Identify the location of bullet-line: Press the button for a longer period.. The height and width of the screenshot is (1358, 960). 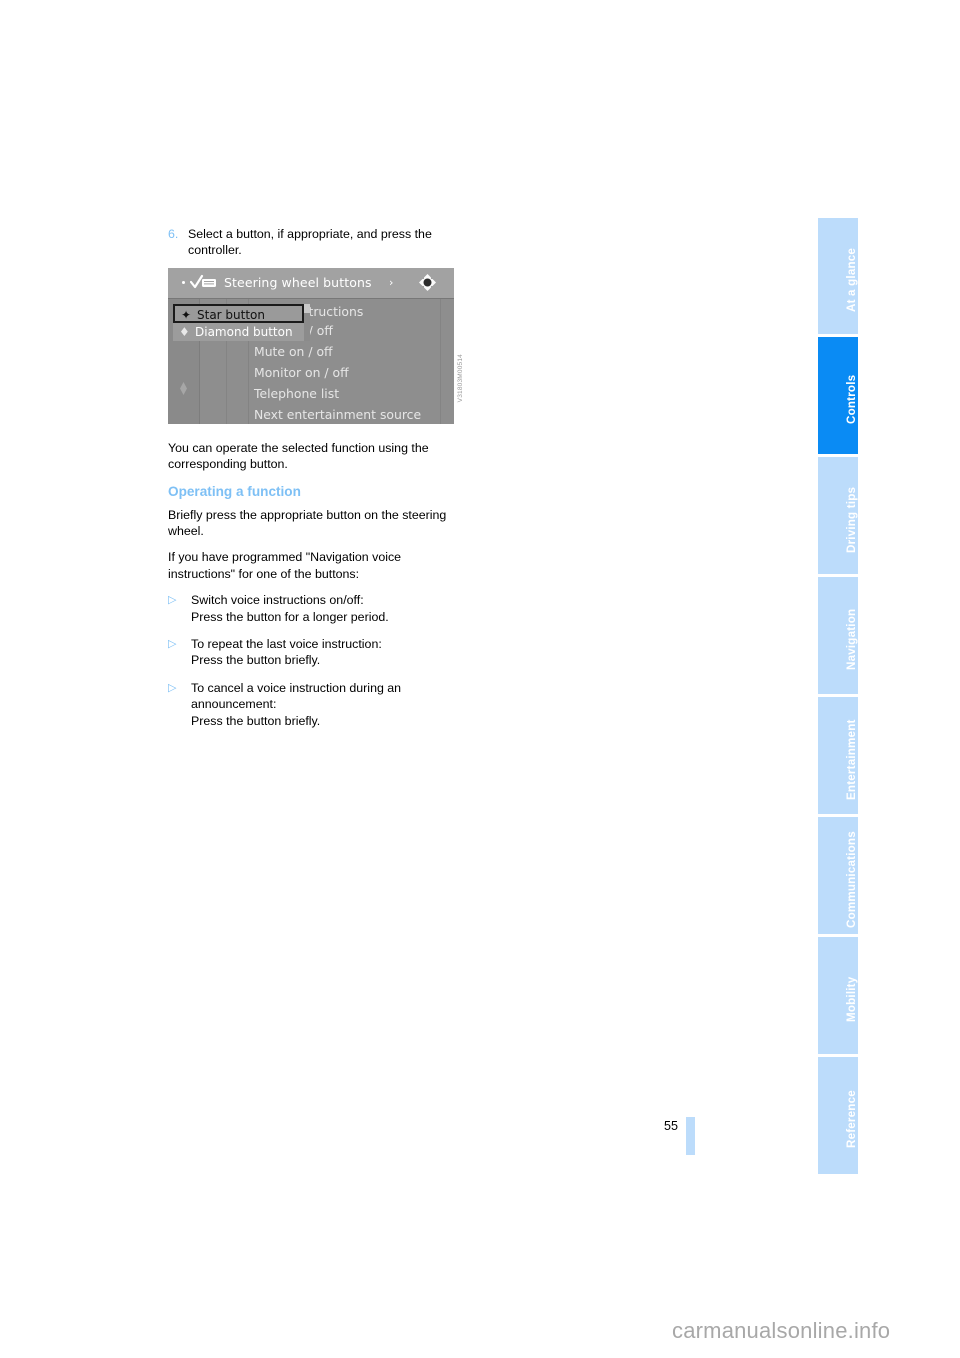
(290, 616).